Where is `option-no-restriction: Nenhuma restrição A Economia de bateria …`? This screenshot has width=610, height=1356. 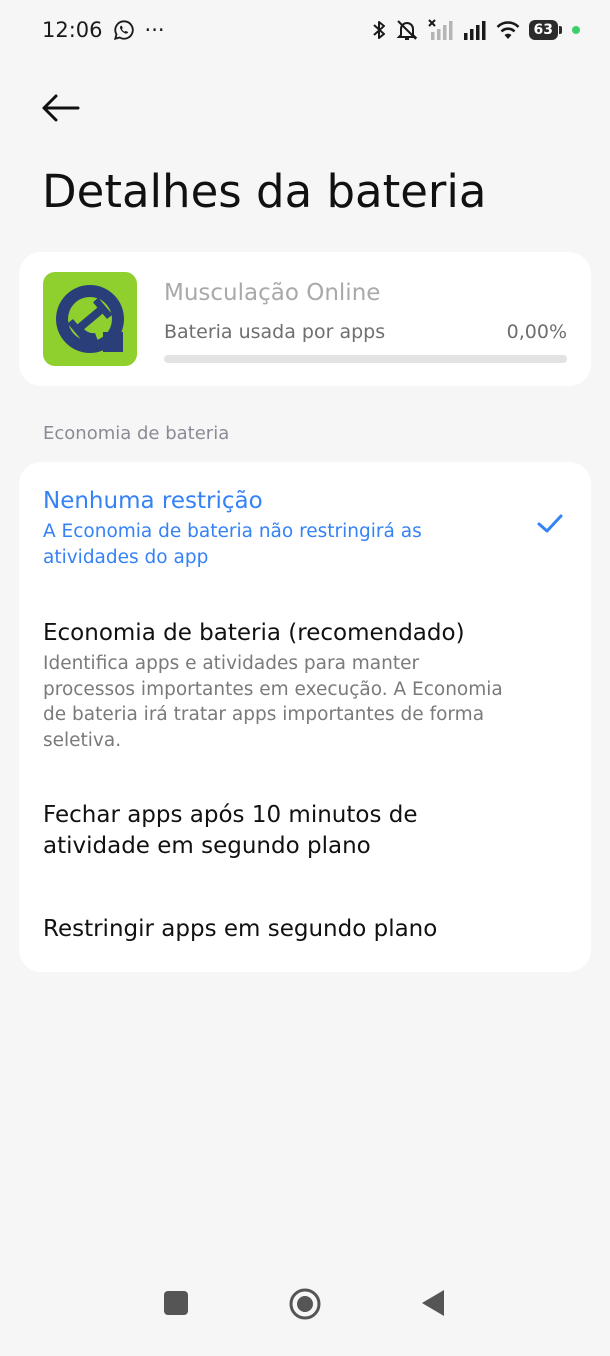 option-no-restriction: Nenhuma restrição A Economia de bateria … is located at coordinates (305, 528).